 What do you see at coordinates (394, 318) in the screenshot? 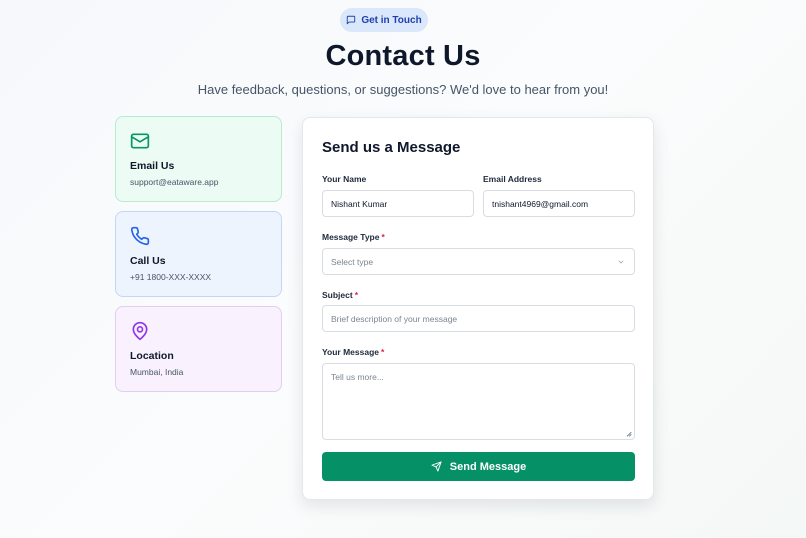
I see `subject-placeholder: Brief description of your message` at bounding box center [394, 318].